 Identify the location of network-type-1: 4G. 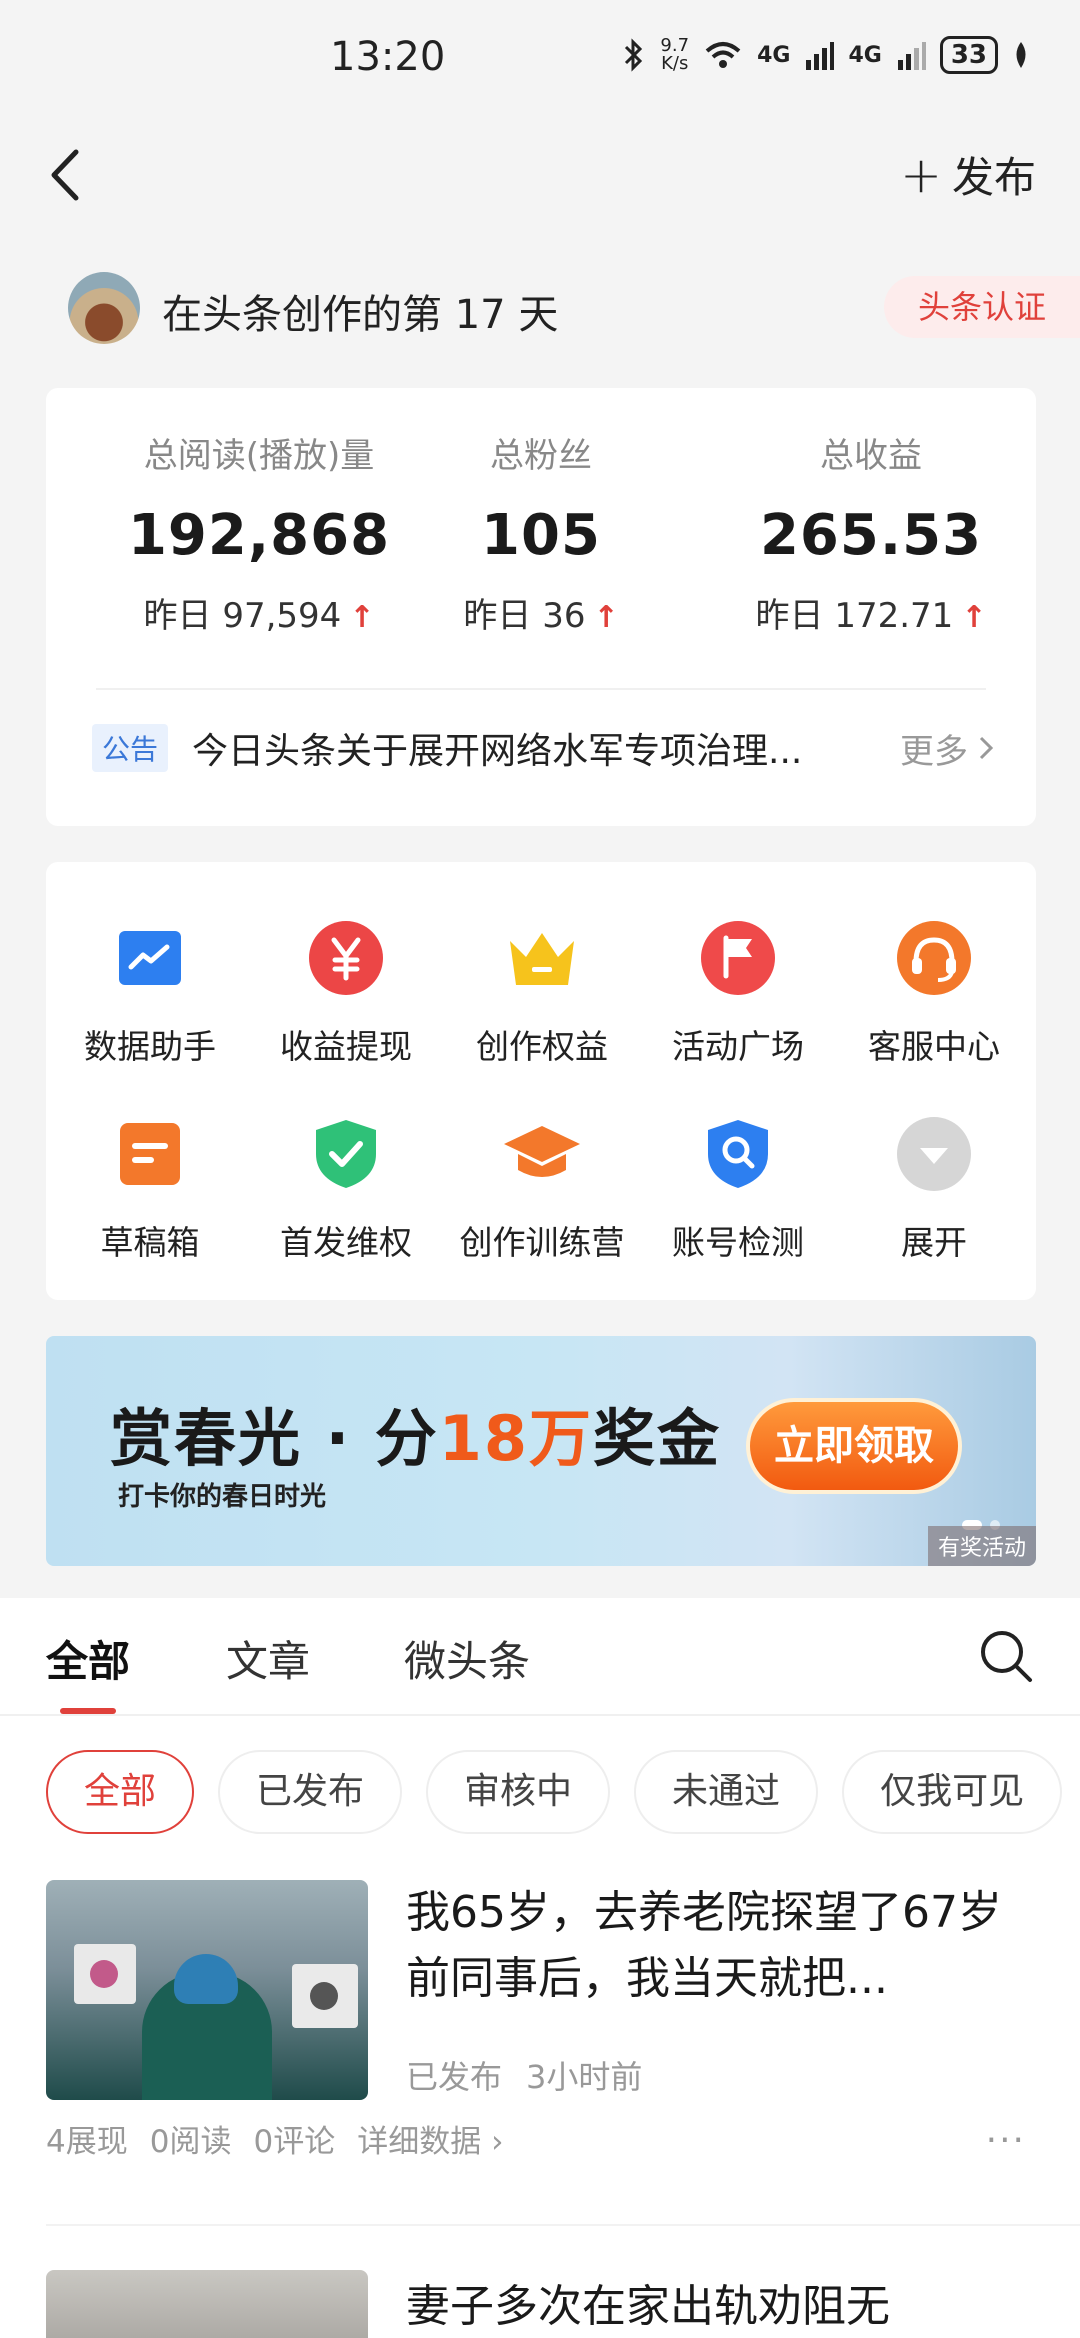
(774, 55).